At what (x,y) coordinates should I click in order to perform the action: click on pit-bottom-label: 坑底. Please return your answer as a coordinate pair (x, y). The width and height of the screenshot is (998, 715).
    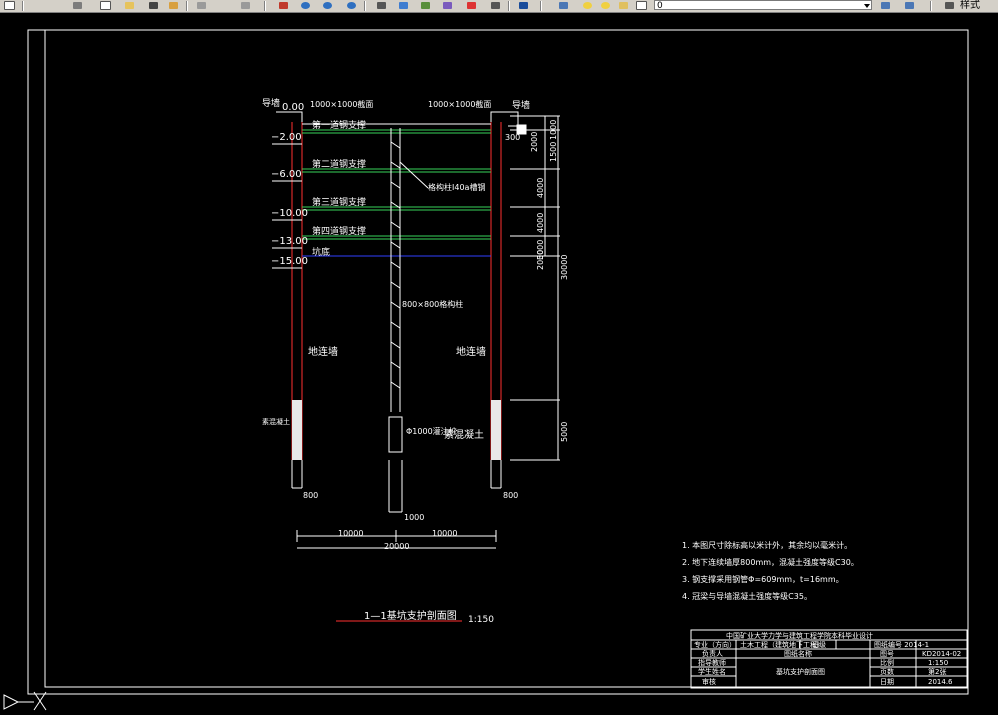
    Looking at the image, I should click on (321, 252).